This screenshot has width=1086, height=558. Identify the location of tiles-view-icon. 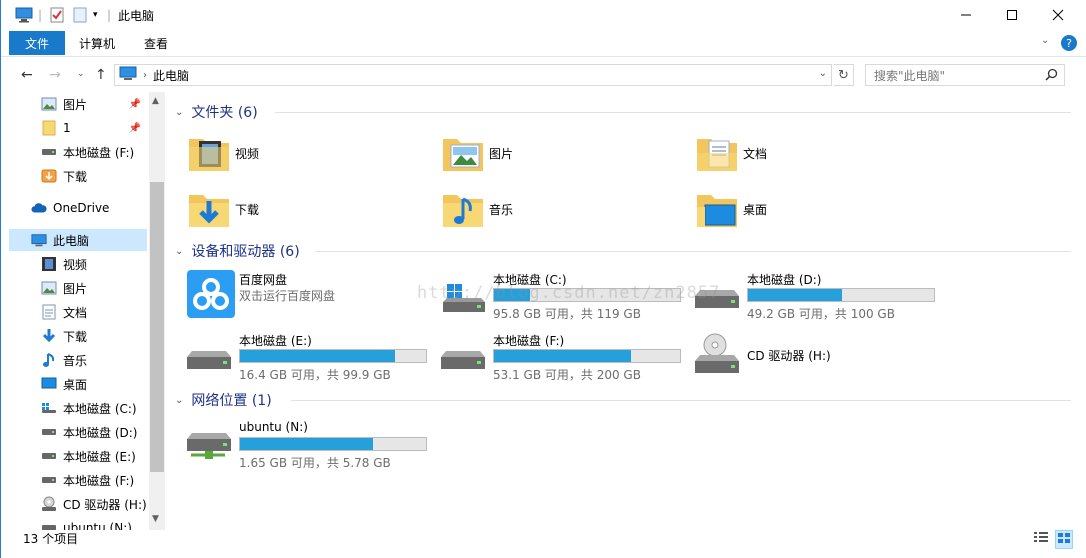
(1064, 539).